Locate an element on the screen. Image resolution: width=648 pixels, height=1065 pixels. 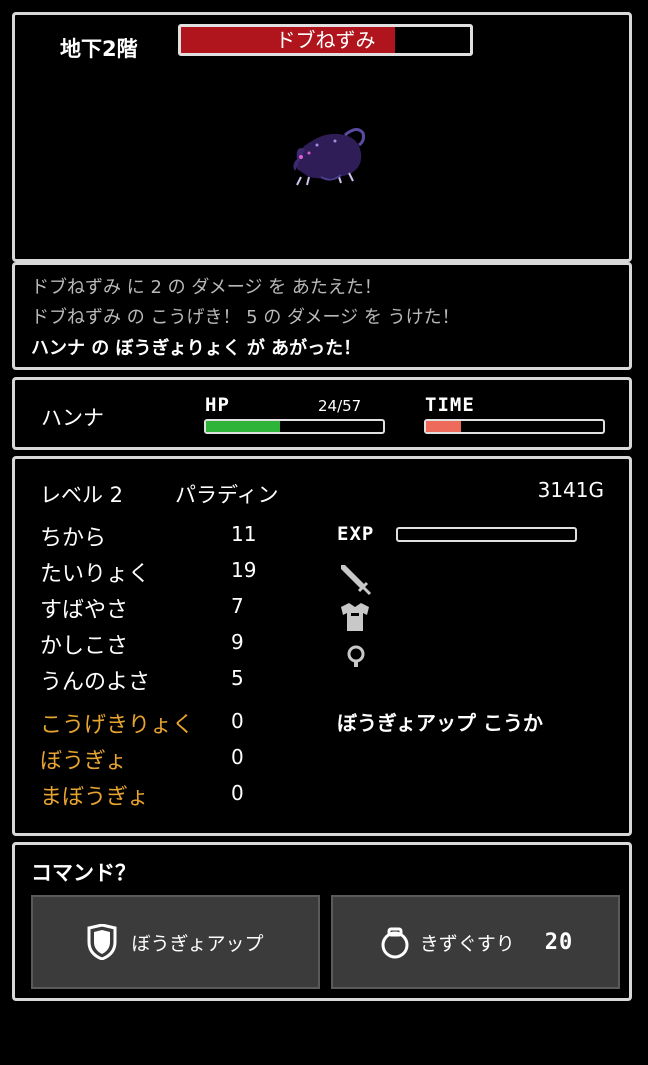
status-effect: ぼうぎょアップ こうか is located at coordinates (440, 723).